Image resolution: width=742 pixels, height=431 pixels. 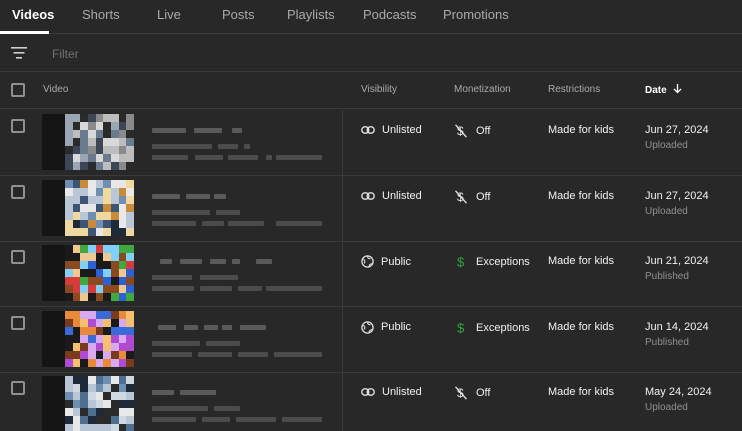 What do you see at coordinates (389, 14) in the screenshot?
I see `tab-podcasts: Podcasts` at bounding box center [389, 14].